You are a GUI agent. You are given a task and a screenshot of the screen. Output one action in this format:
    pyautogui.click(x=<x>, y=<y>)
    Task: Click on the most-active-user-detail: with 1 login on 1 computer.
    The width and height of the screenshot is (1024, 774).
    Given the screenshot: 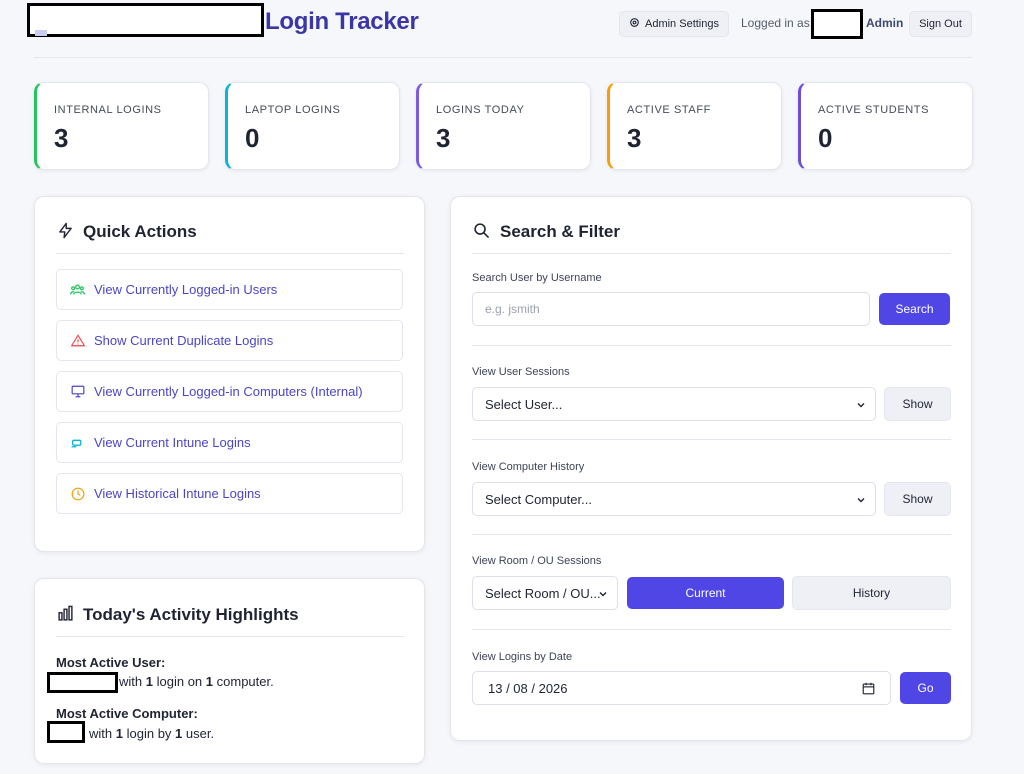 What is the action you would take?
    pyautogui.click(x=196, y=681)
    